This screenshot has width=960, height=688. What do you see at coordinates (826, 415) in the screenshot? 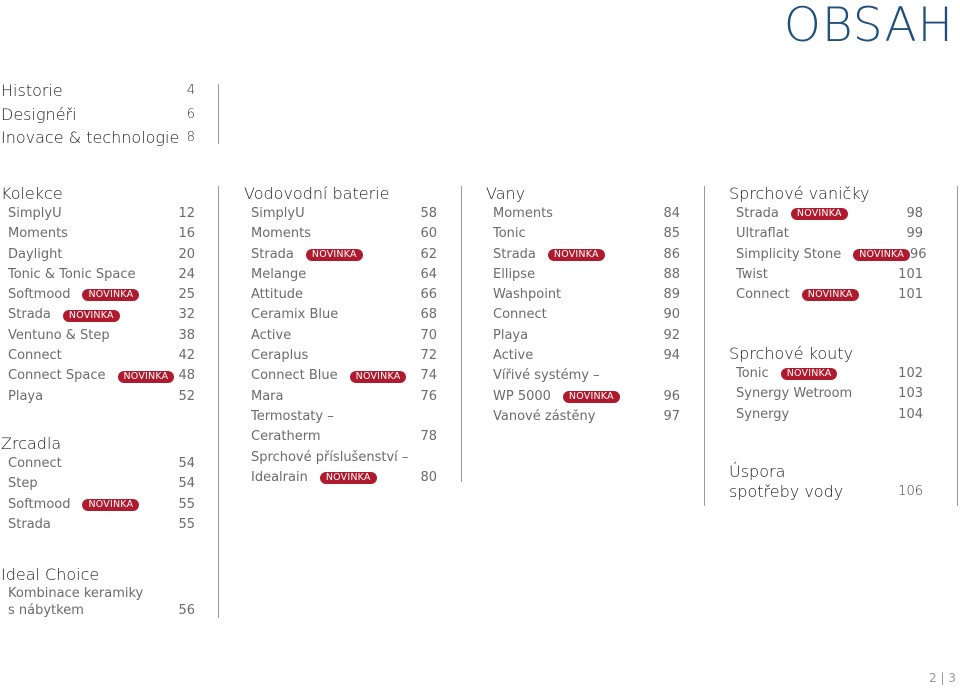
I see `toc-entry: Synergy 104` at bounding box center [826, 415].